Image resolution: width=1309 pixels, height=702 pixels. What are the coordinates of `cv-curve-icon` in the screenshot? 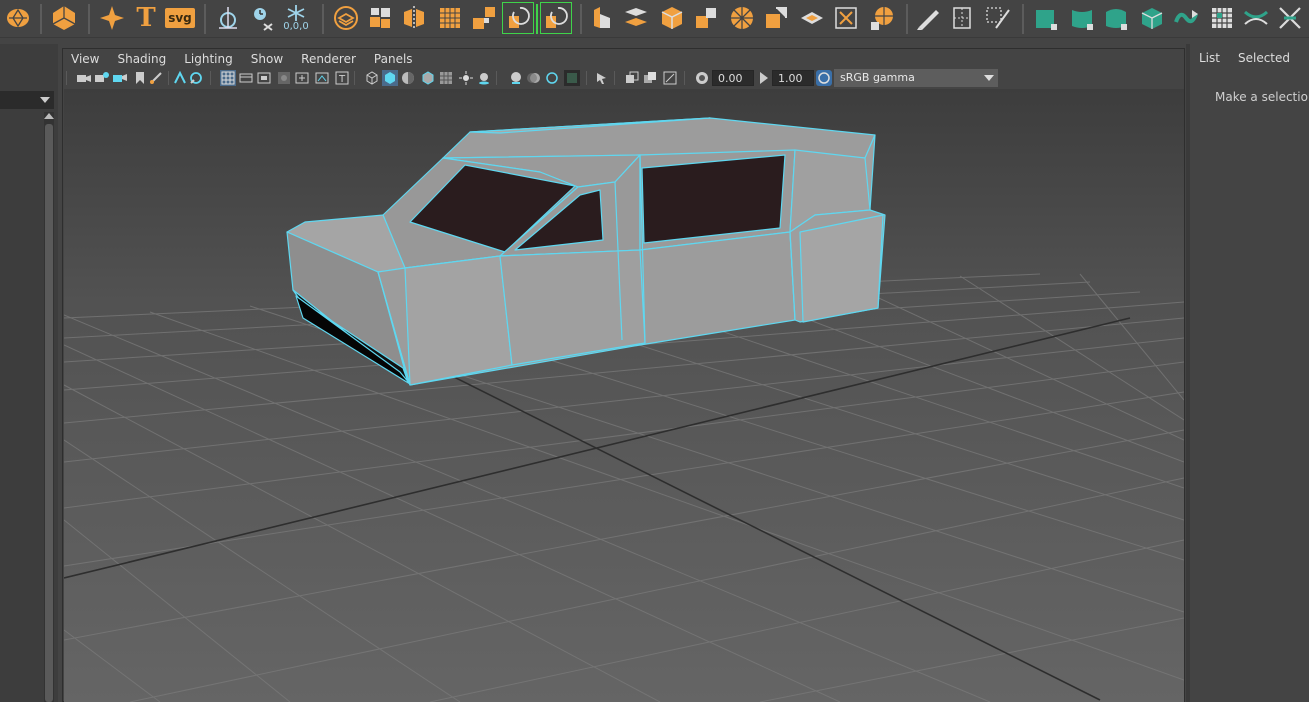 It's located at (998, 18).